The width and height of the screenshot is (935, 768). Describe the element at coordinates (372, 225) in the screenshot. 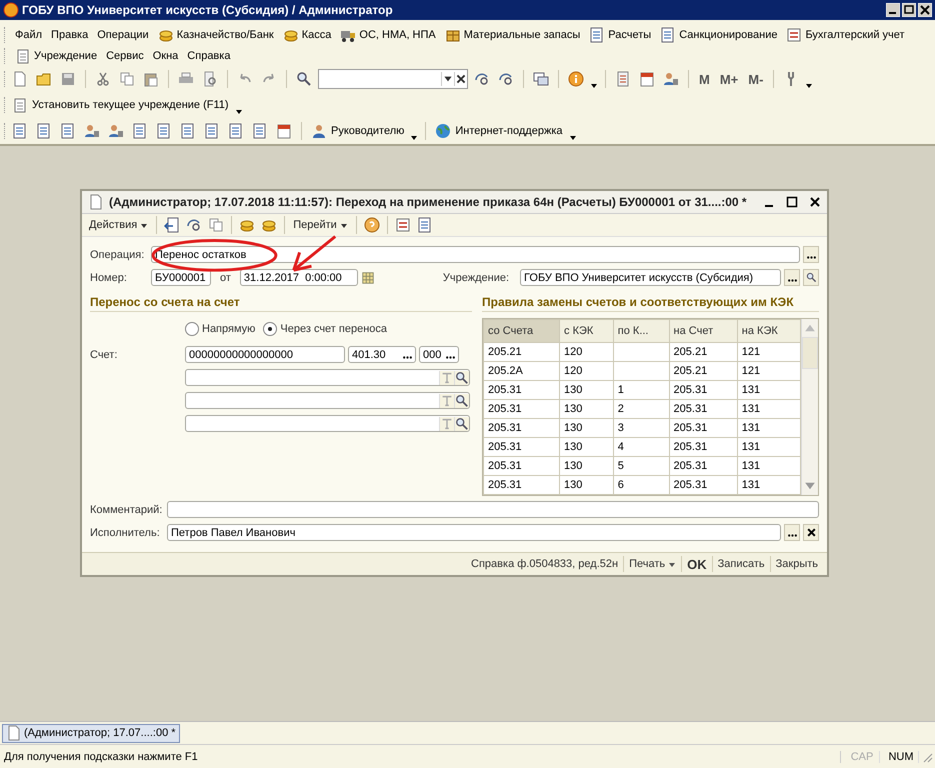

I see `help-icon` at that location.